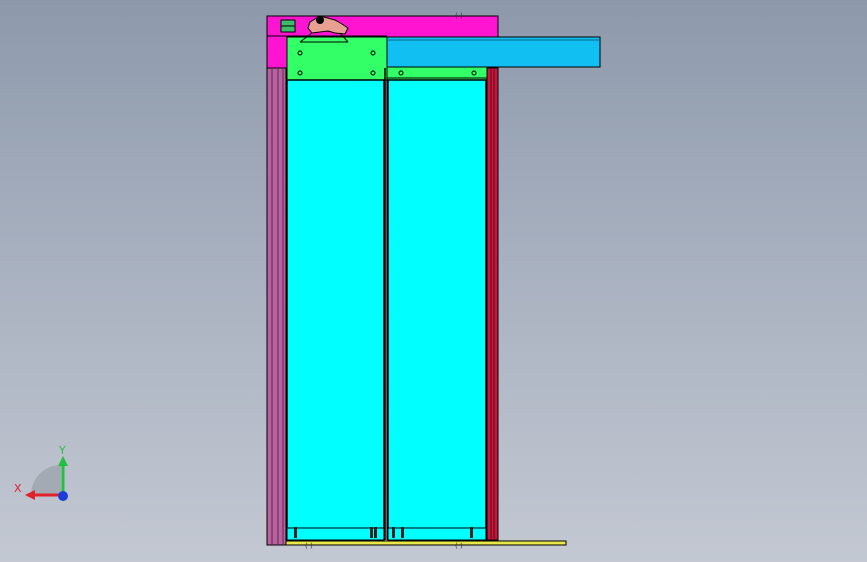 The width and height of the screenshot is (867, 562). Describe the element at coordinates (63, 496) in the screenshot. I see `z-axis-indicator` at that location.